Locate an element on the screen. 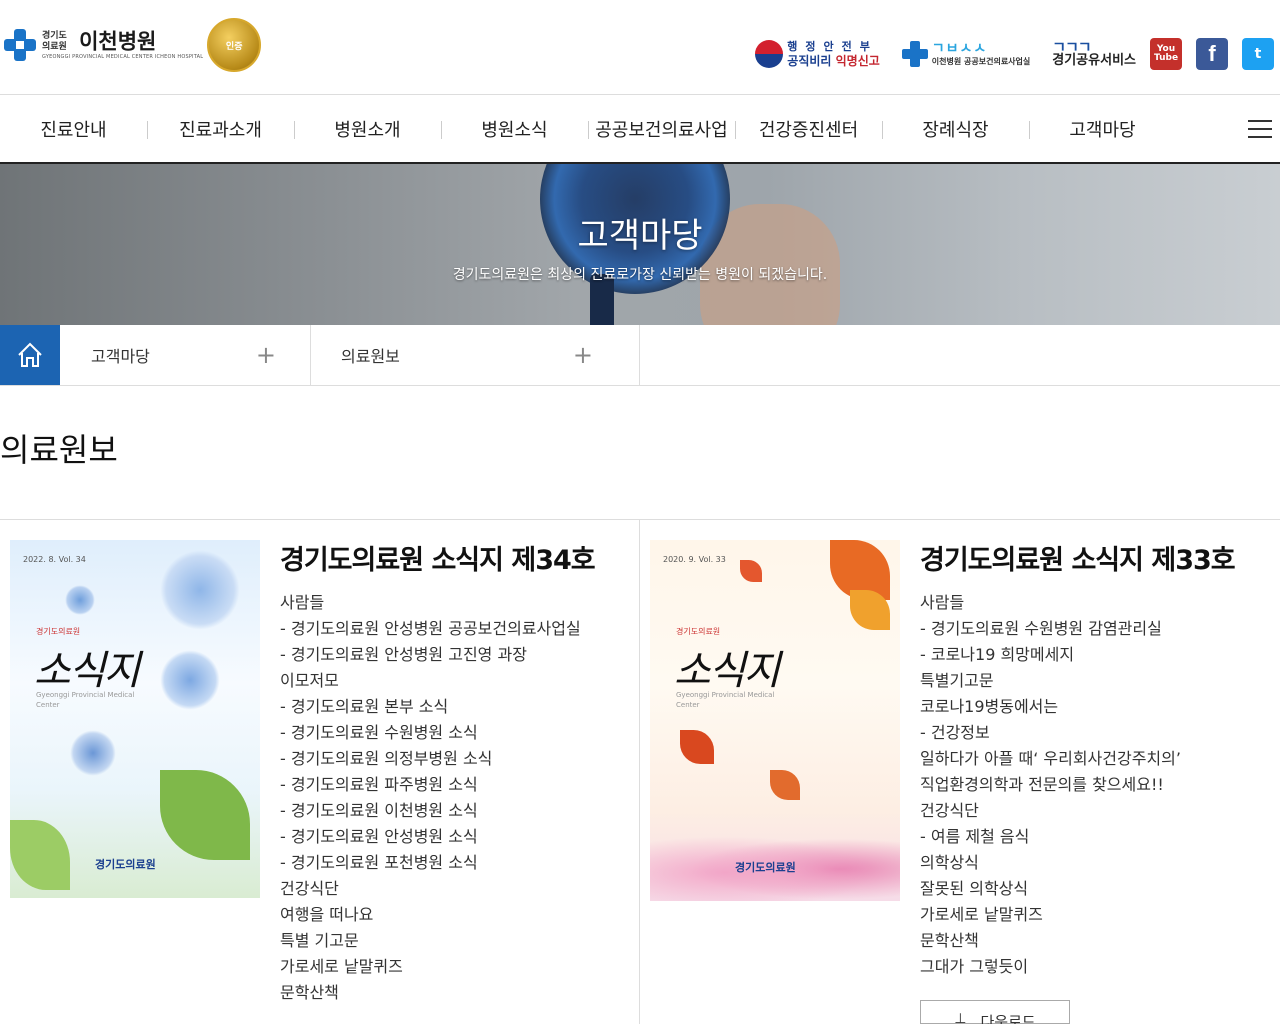 The height and width of the screenshot is (1024, 1280). nav-item-customer: 고객마당 is located at coordinates (1102, 128).